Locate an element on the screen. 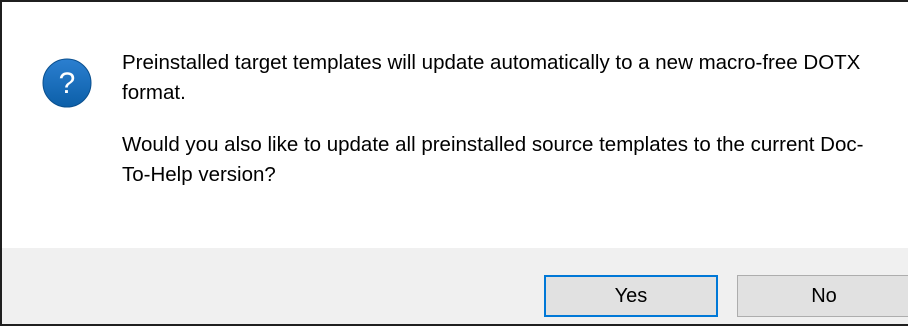 The width and height of the screenshot is (908, 326). no-button: No is located at coordinates (822, 296).